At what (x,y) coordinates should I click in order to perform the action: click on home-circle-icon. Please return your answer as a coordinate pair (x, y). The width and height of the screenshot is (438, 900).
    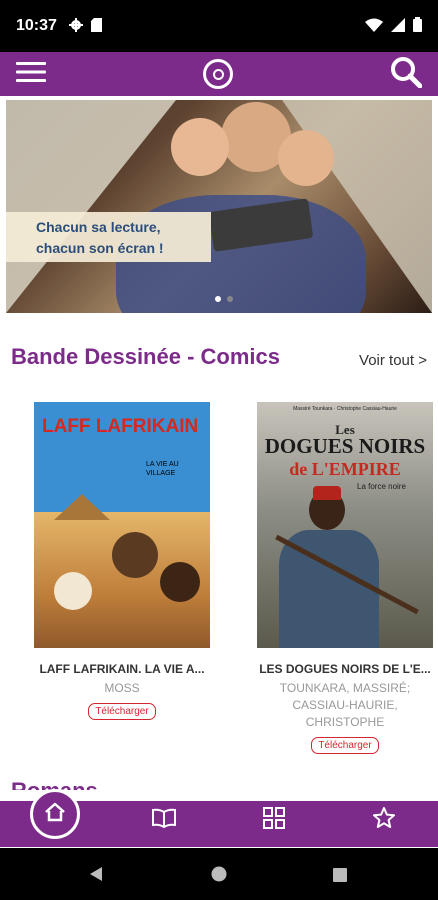
    Looking at the image, I should click on (219, 876).